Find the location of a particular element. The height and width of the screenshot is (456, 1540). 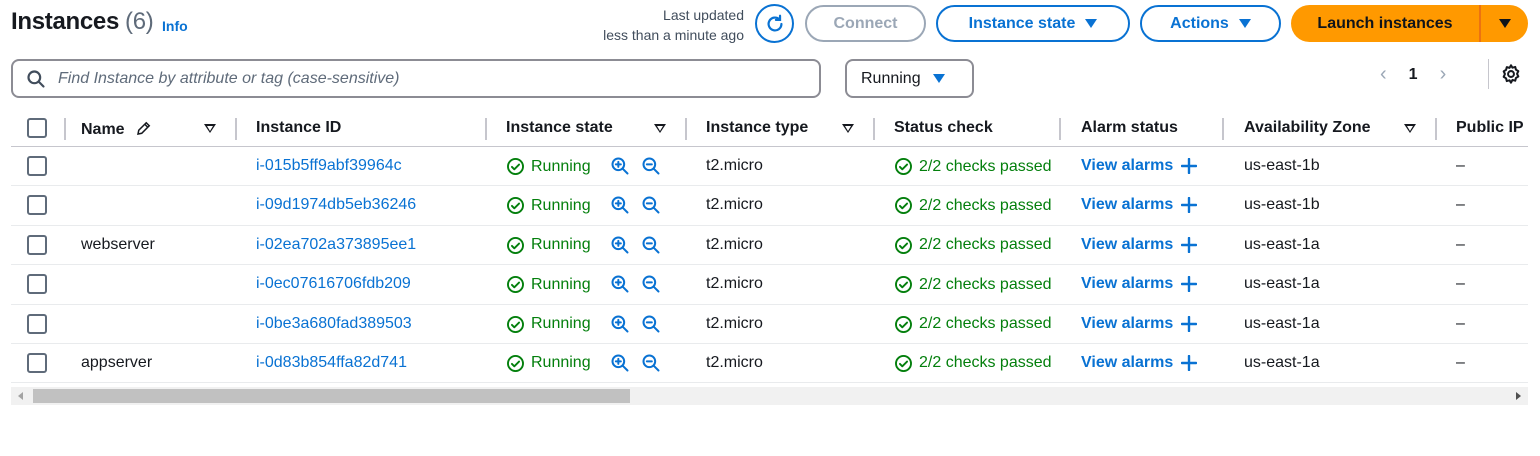

launch-instances-split-button: Launch instances is located at coordinates (1409, 23).